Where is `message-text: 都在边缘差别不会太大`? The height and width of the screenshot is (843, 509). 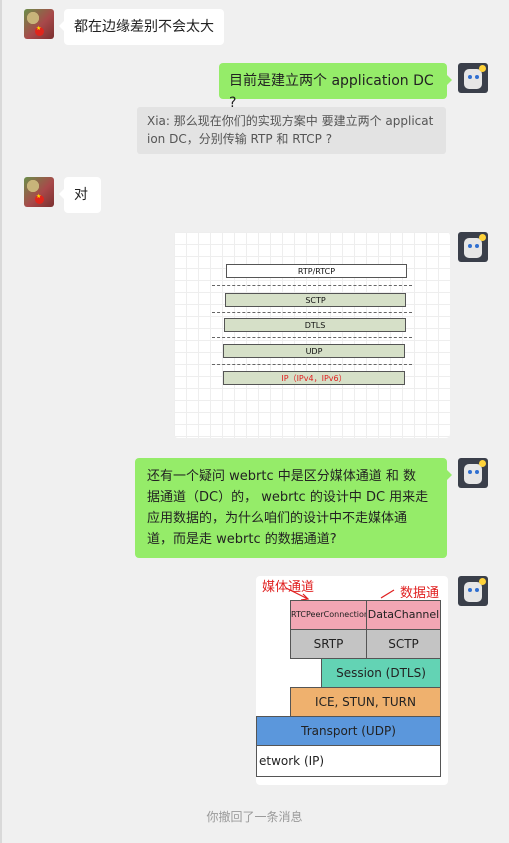 message-text: 都在边缘差别不会太大 is located at coordinates (144, 27).